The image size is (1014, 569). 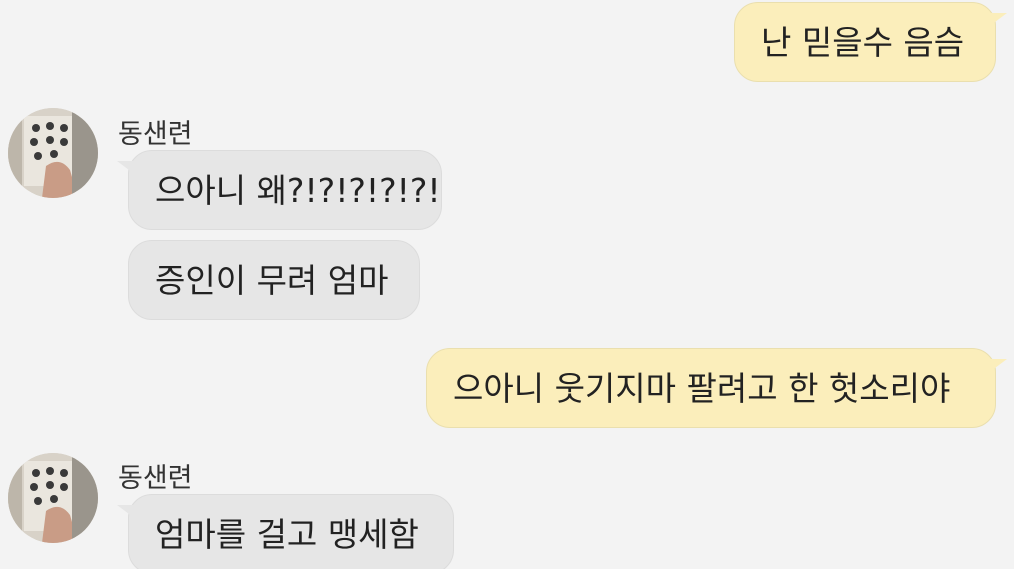 I want to click on their-message-bubble: 증인이 무려 엄마, so click(x=274, y=280).